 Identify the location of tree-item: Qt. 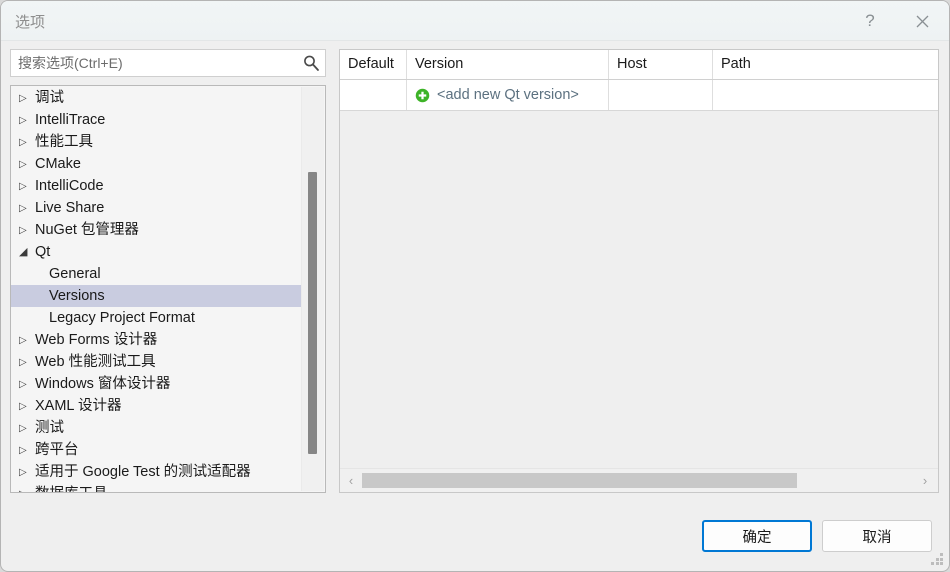
(156, 252).